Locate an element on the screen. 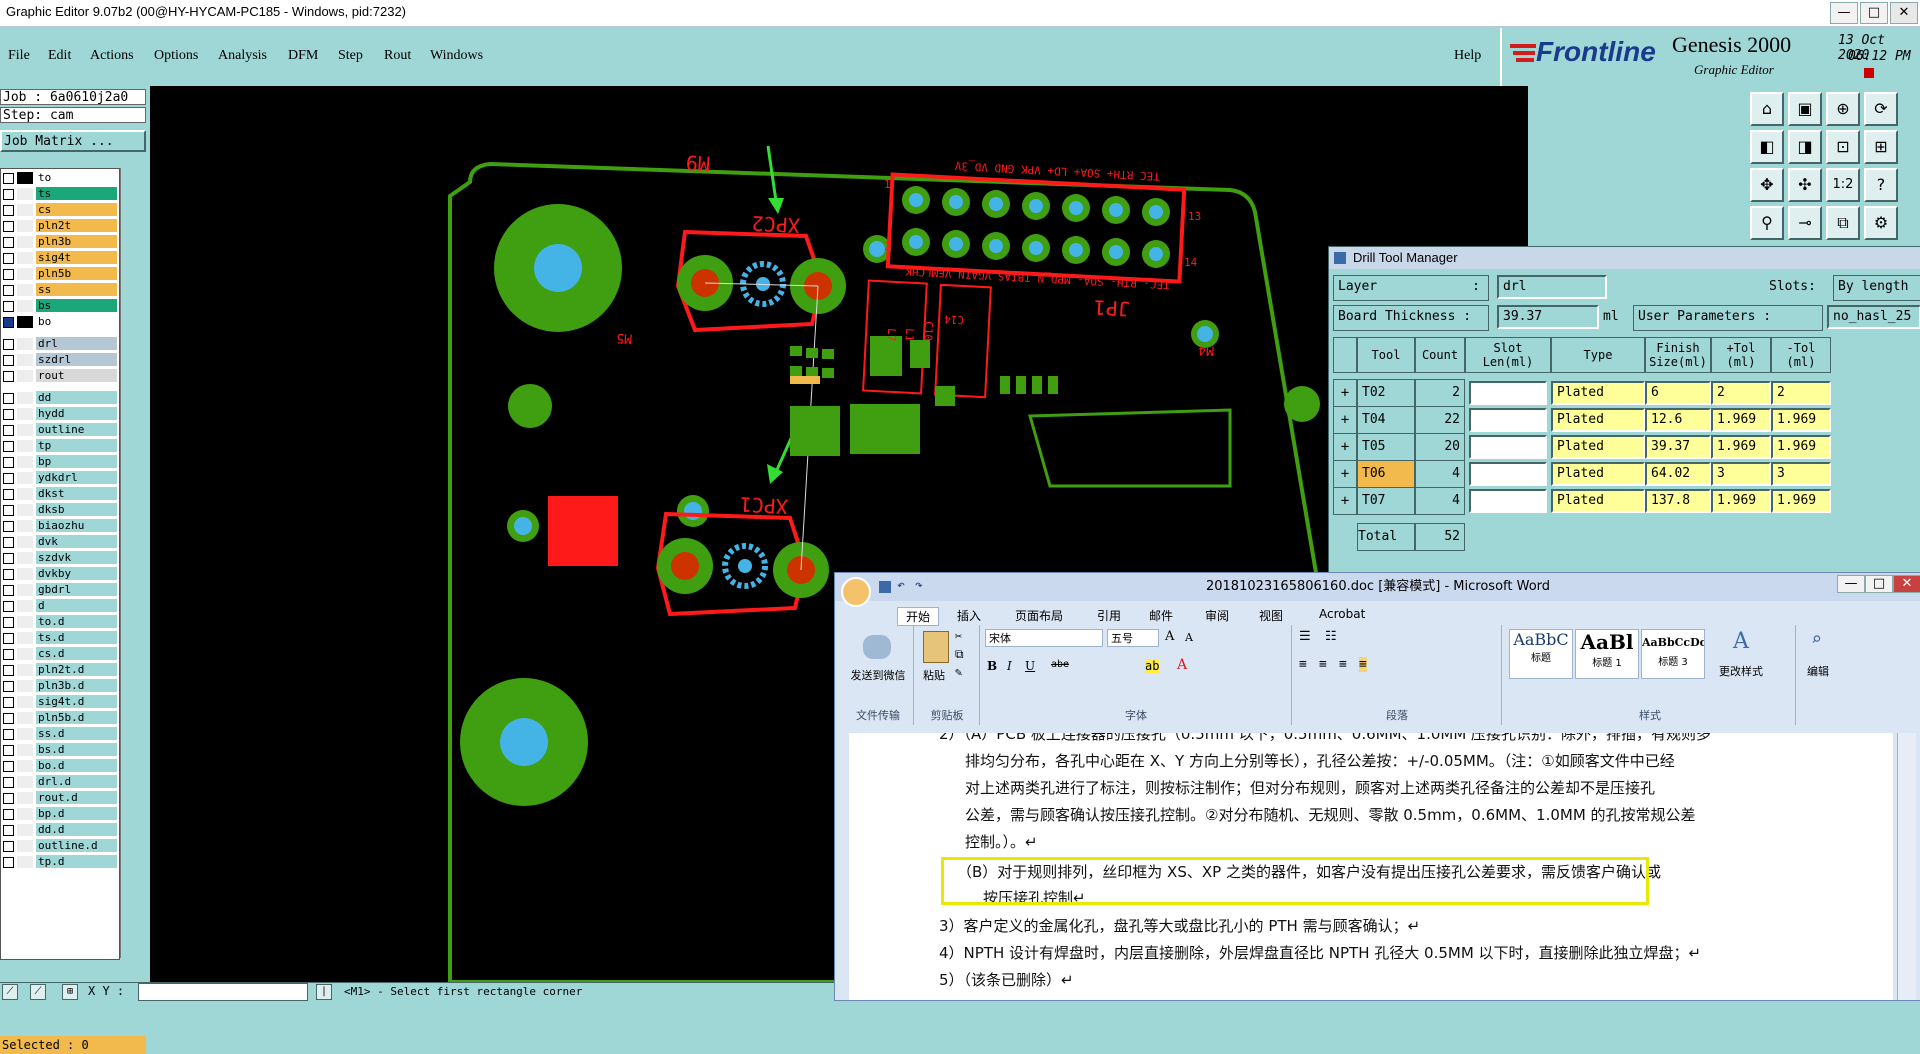 Image resolution: width=1920 pixels, height=1054 pixels. measure-icon: ⚲ is located at coordinates (1767, 223).